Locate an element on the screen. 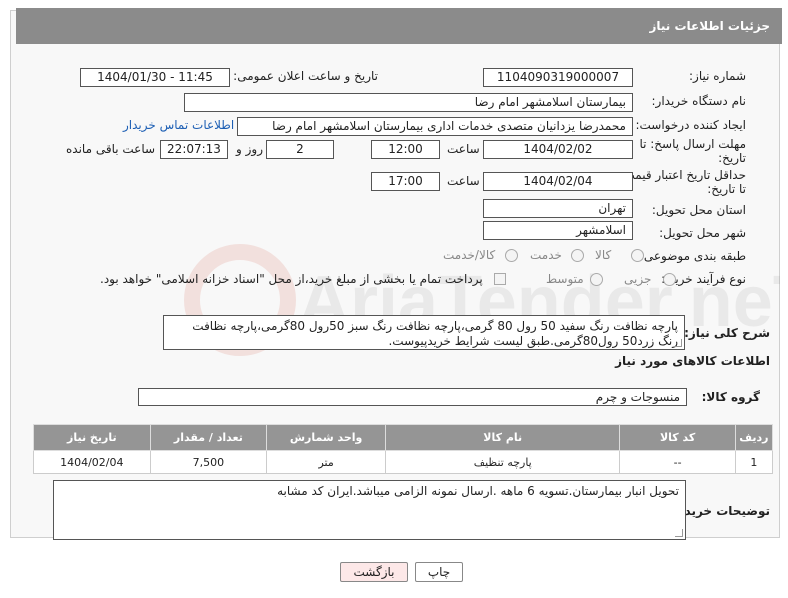 This screenshot has height=598, width=788. col-need-date: تاریخ نیاز is located at coordinates (92, 437).